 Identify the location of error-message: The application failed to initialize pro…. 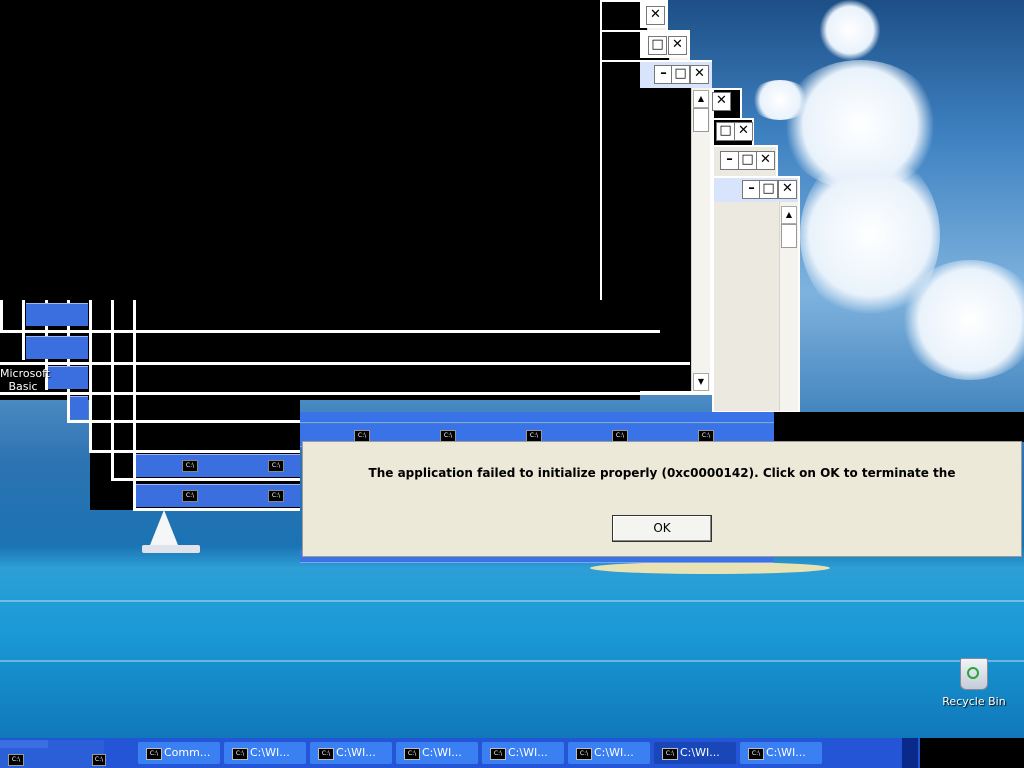
(662, 473).